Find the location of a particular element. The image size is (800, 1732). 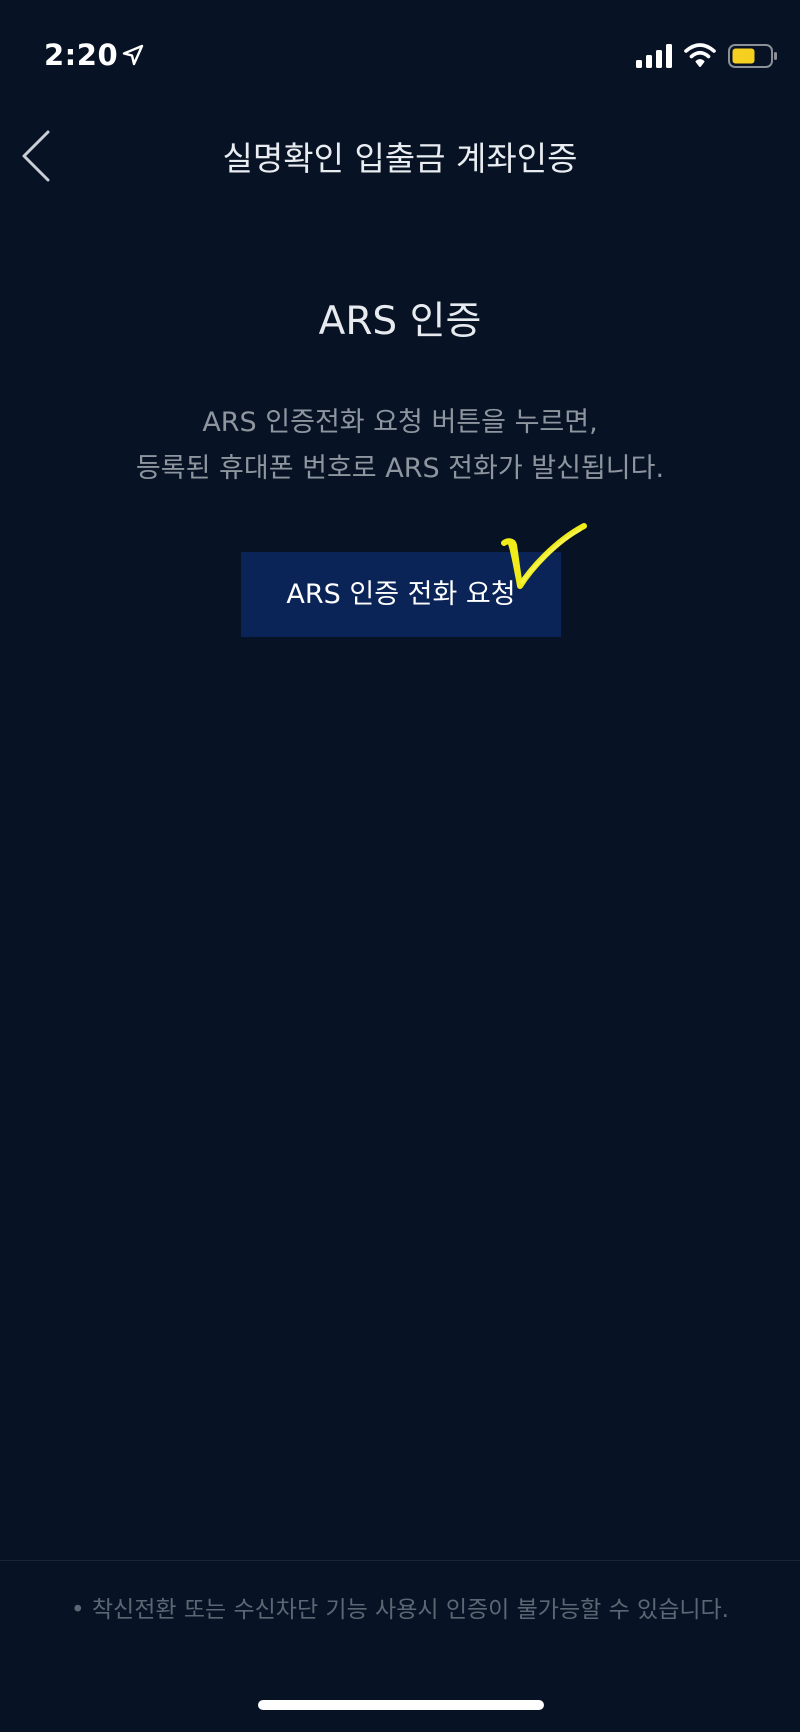

battery-icon is located at coordinates (752, 56).